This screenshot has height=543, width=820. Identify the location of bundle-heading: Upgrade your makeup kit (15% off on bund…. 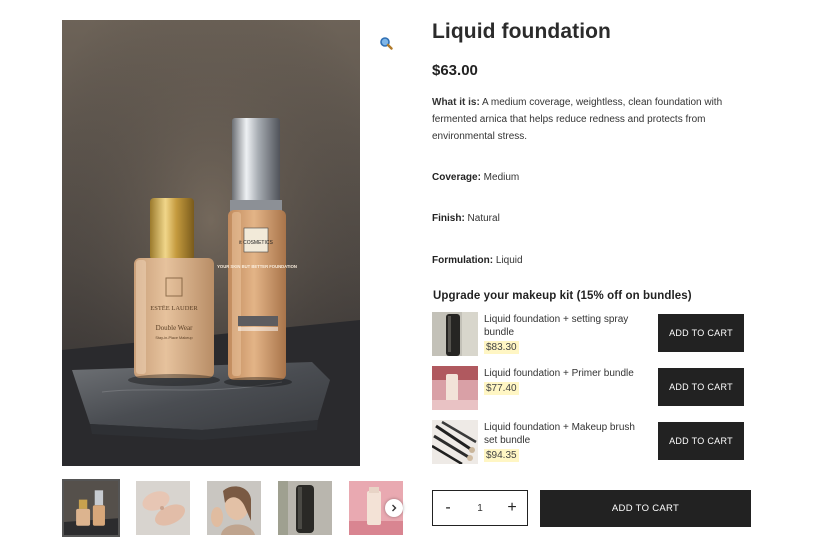
(562, 296).